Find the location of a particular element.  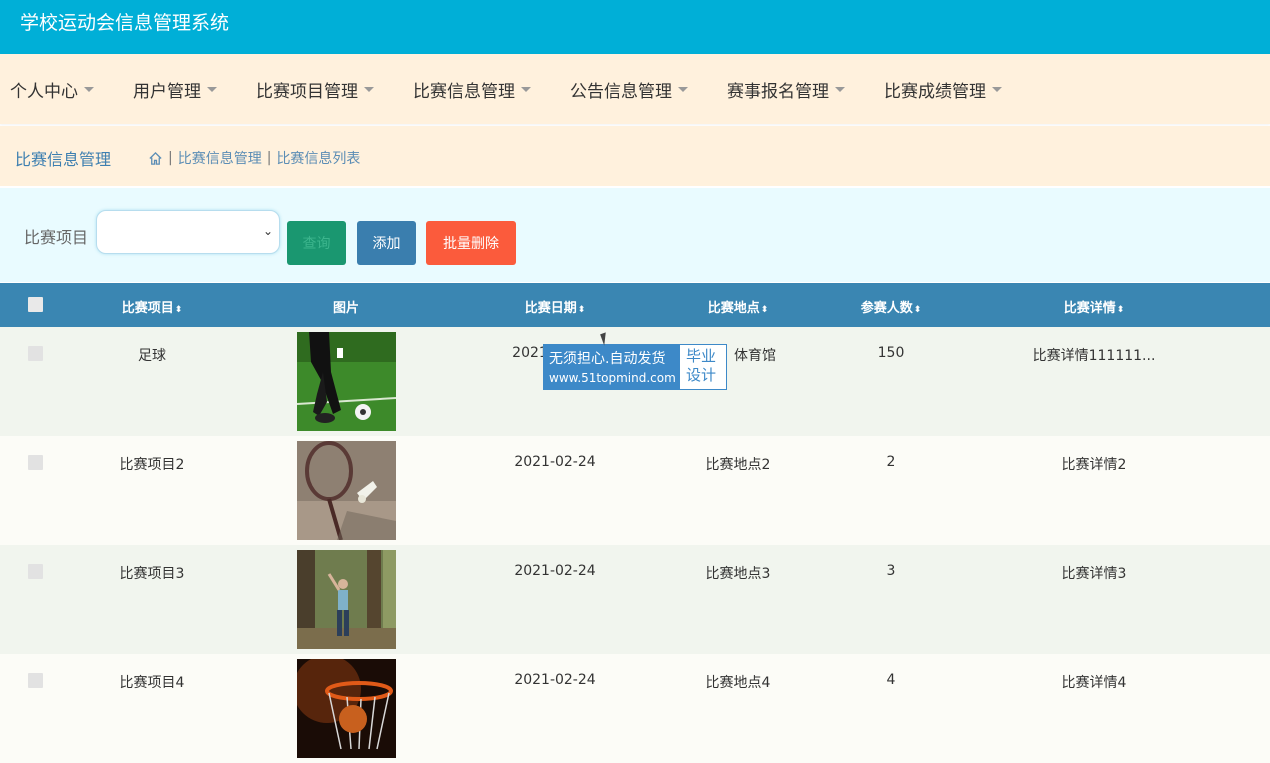

column-header-detail: 比赛详情⬍ is located at coordinates (1094, 306).